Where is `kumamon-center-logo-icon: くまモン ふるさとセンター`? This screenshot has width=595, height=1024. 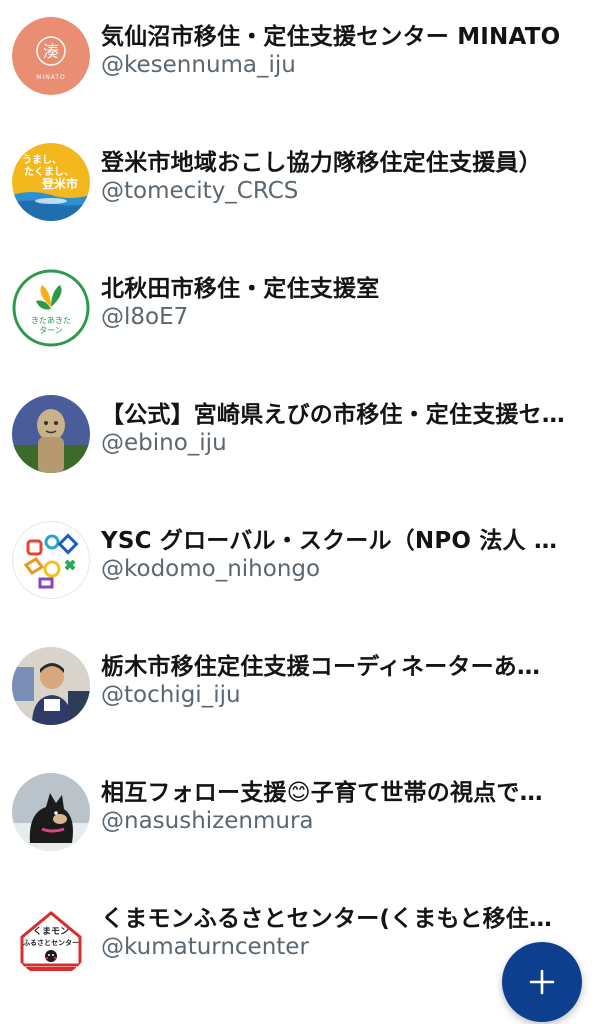
kumamon-center-logo-icon: くまモン ふるさとセンター is located at coordinates (51, 938).